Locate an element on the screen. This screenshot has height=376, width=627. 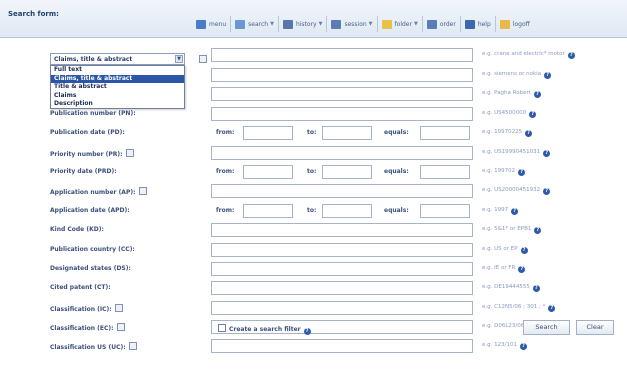
toolbar-help-button: help is located at coordinates (477, 24).